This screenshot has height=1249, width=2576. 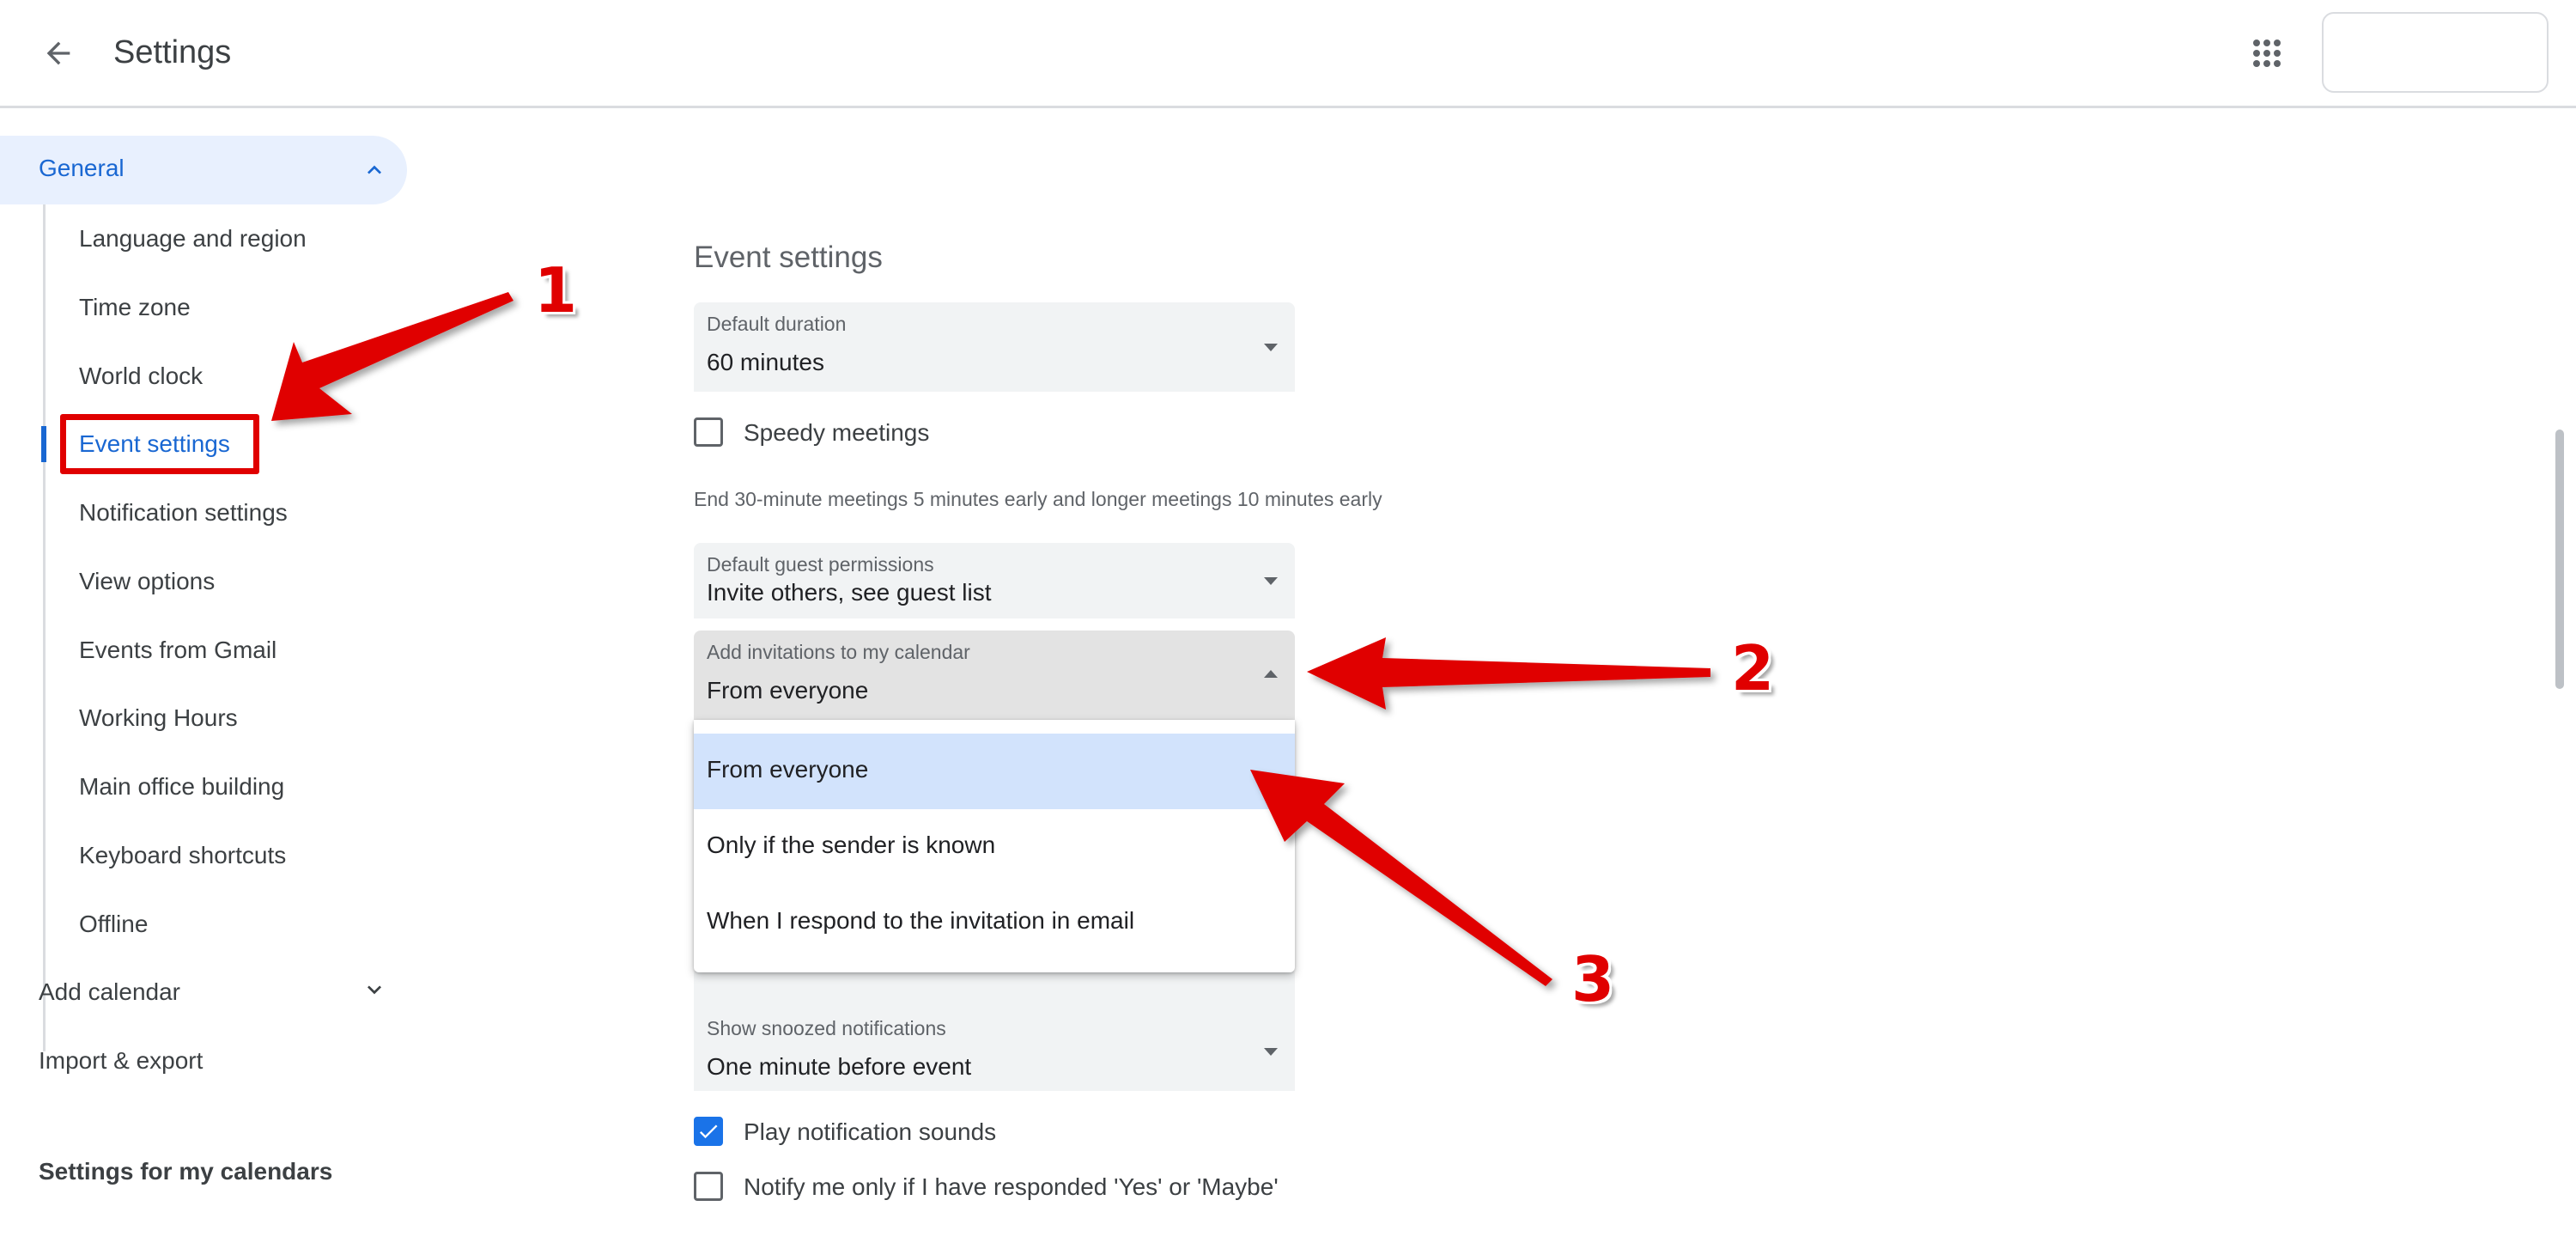 I want to click on option-only-if-sender-known: Only if the sender is known, so click(x=995, y=847).